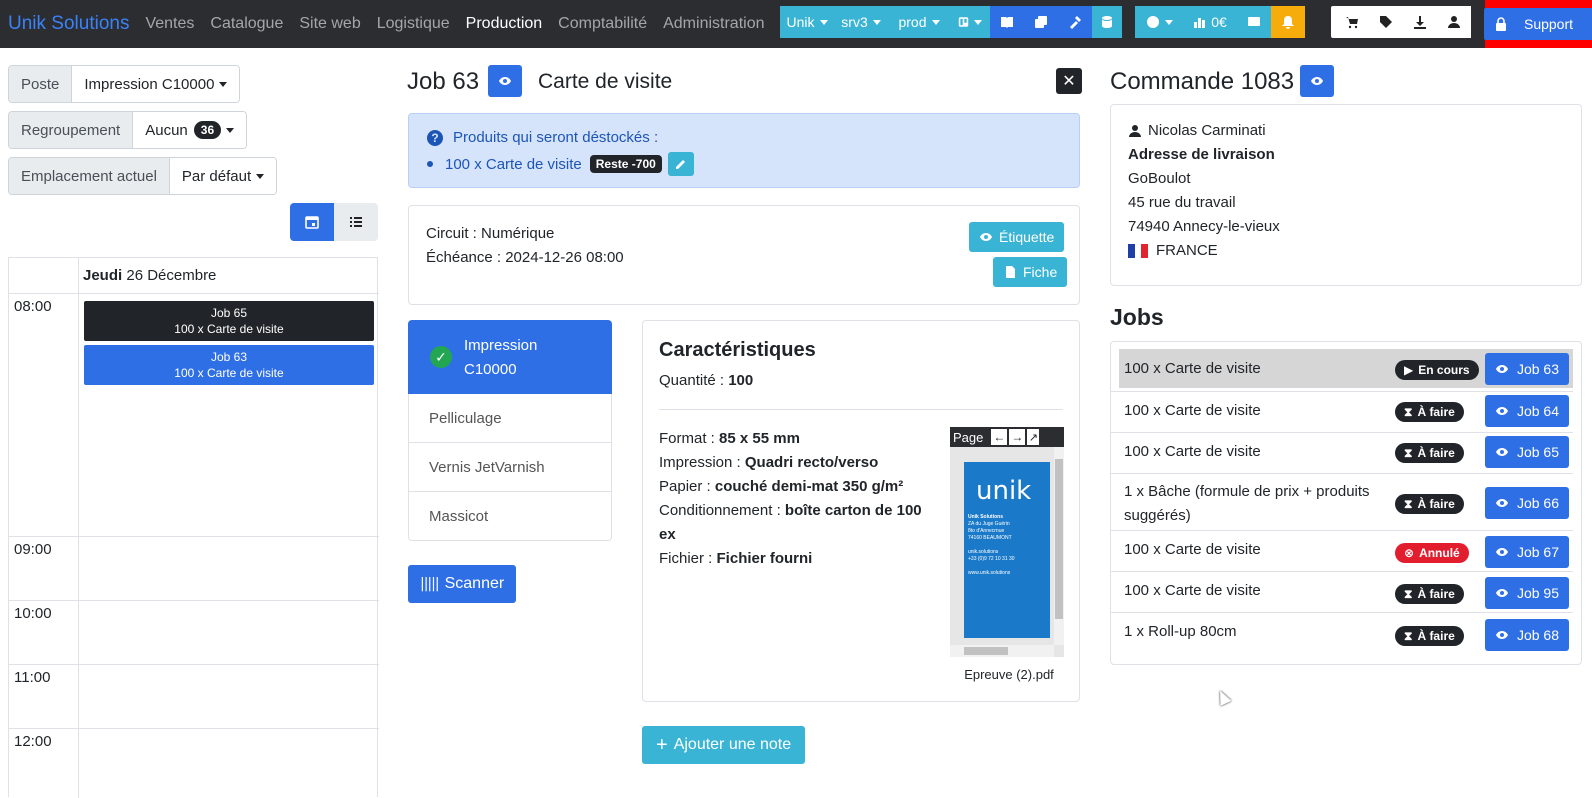 The image size is (1592, 798). I want to click on file-value: Fichier fourni, so click(764, 558).